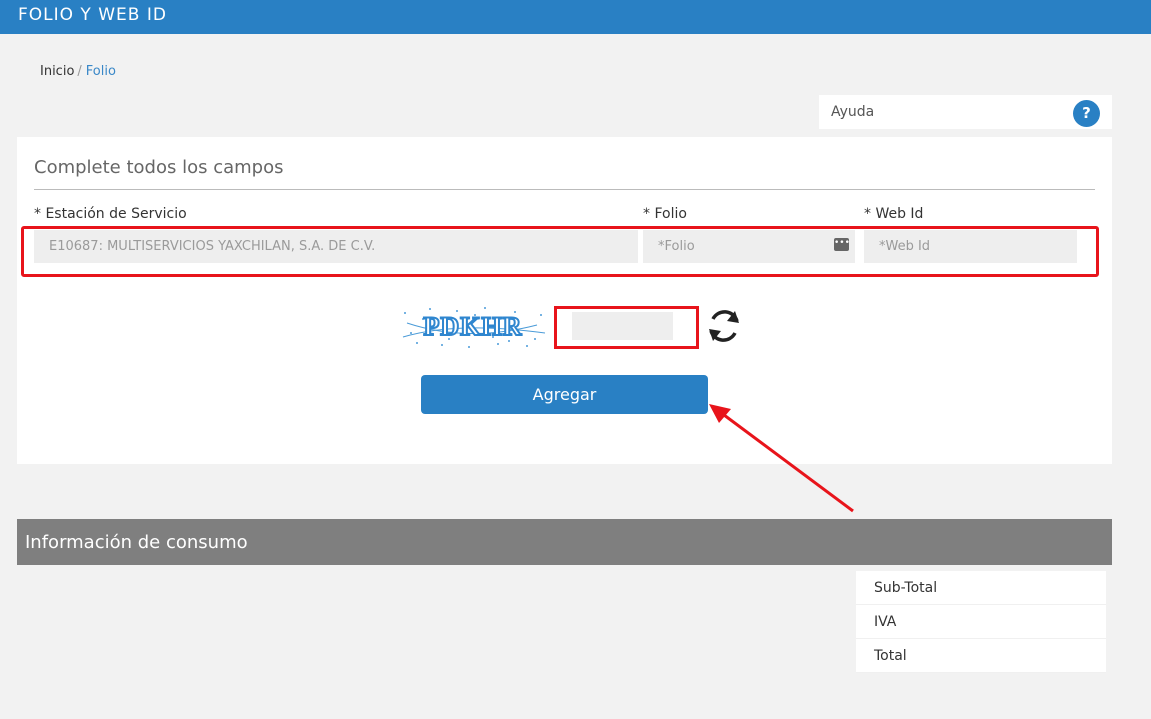  I want to click on totals-panel: Sub-Total IVA Total, so click(981, 622).